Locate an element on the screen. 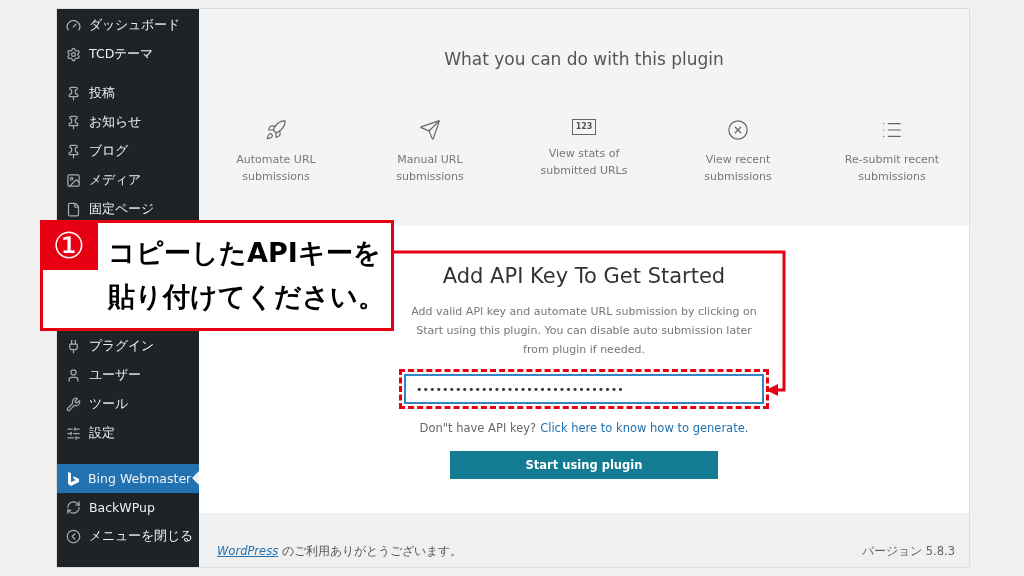 Image resolution: width=1024 pixels, height=576 pixels. collapse-icon is located at coordinates (73, 536).